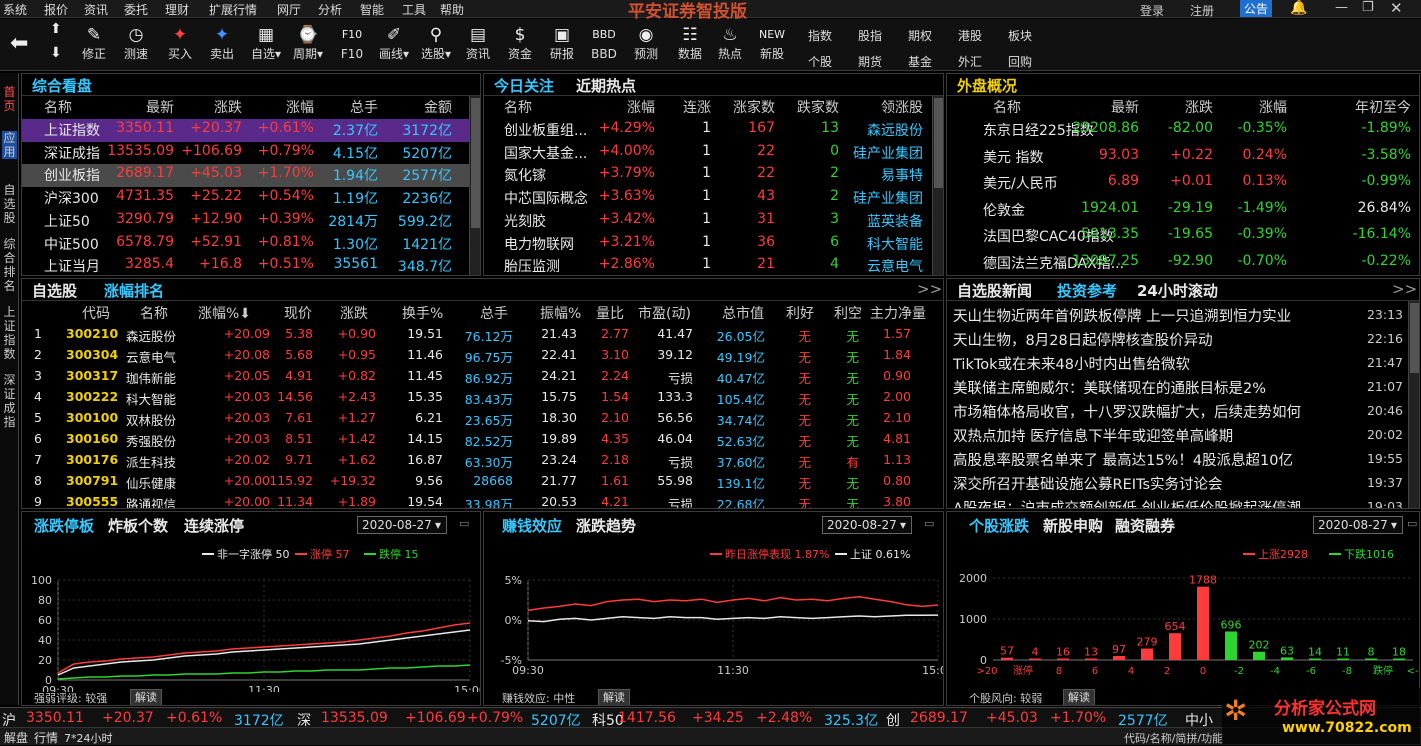  What do you see at coordinates (1183, 185) in the screenshot?
I see `global-row: 美元/人民币 6.89 +0.01 0.13% -0.99%` at bounding box center [1183, 185].